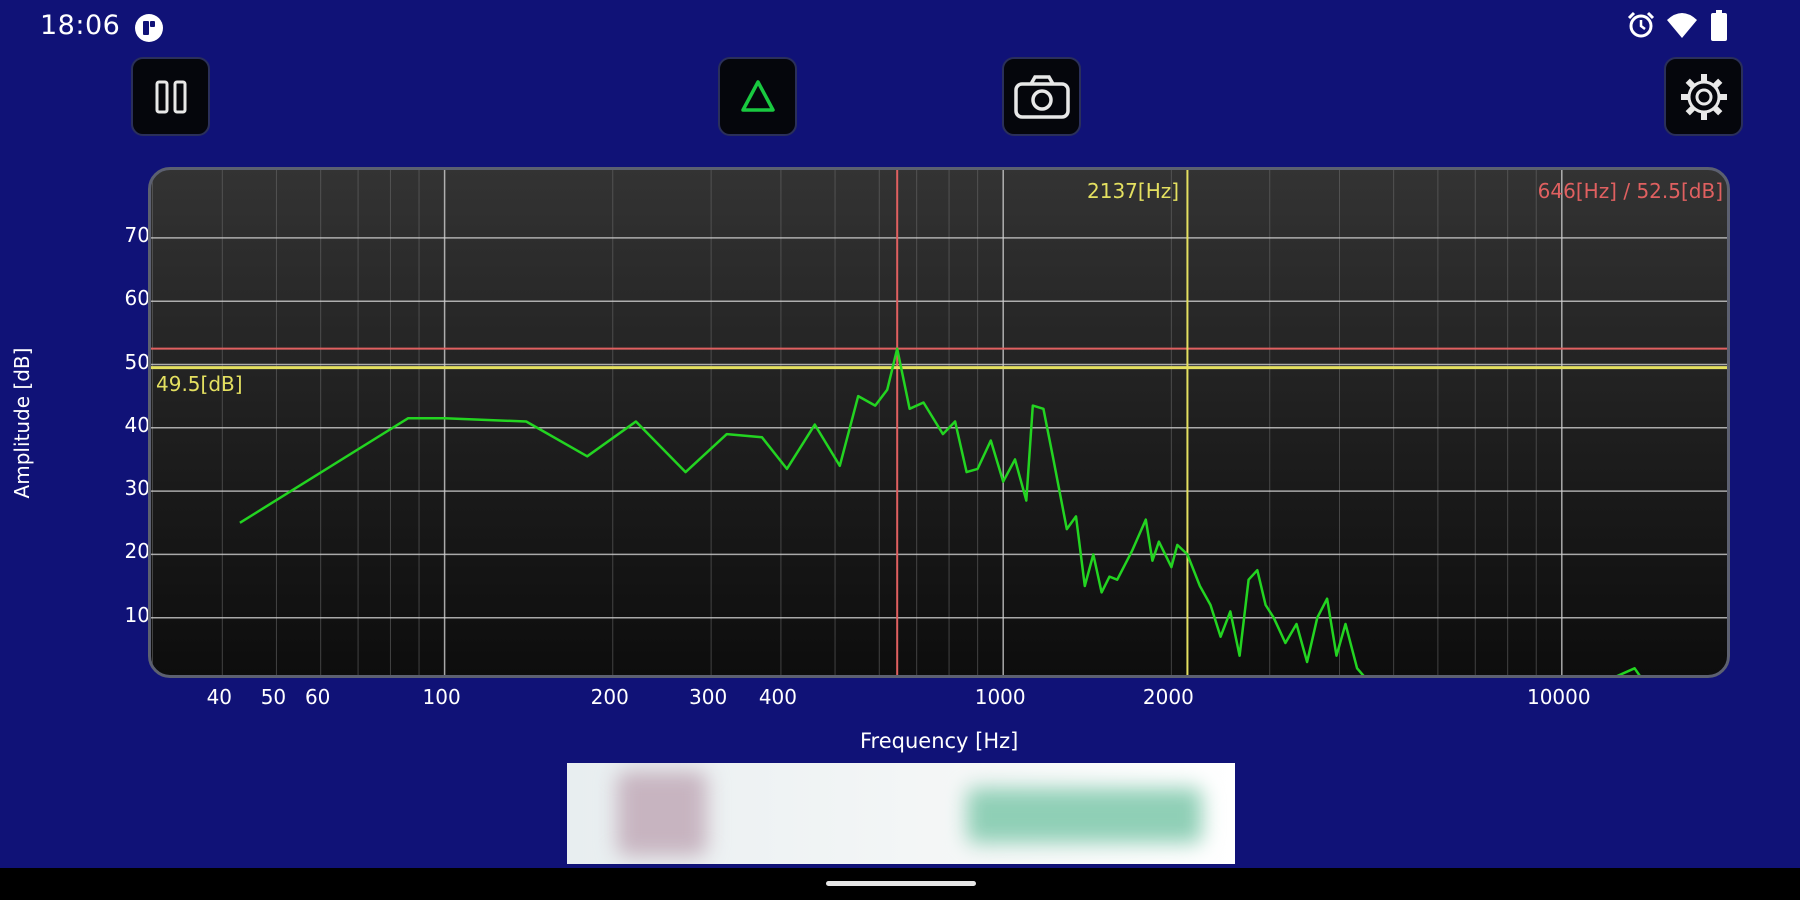  I want to click on navigation-bar, so click(900, 884).